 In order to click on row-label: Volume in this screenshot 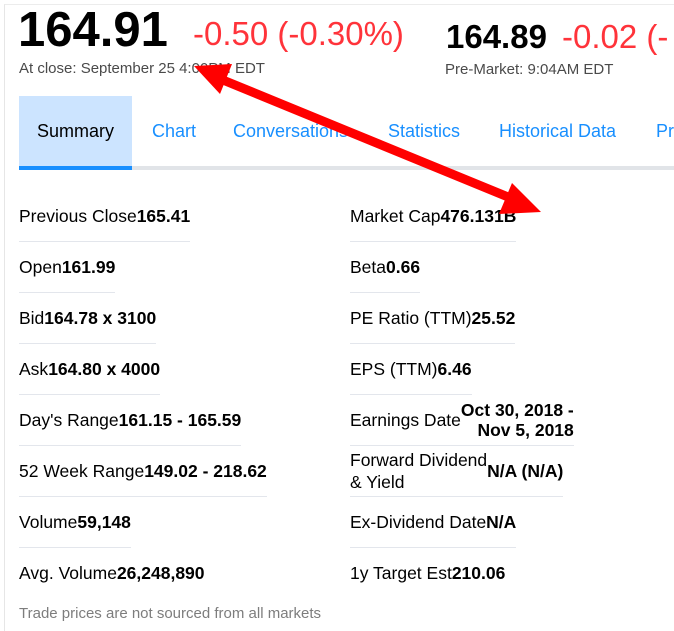, I will do `click(48, 521)`.